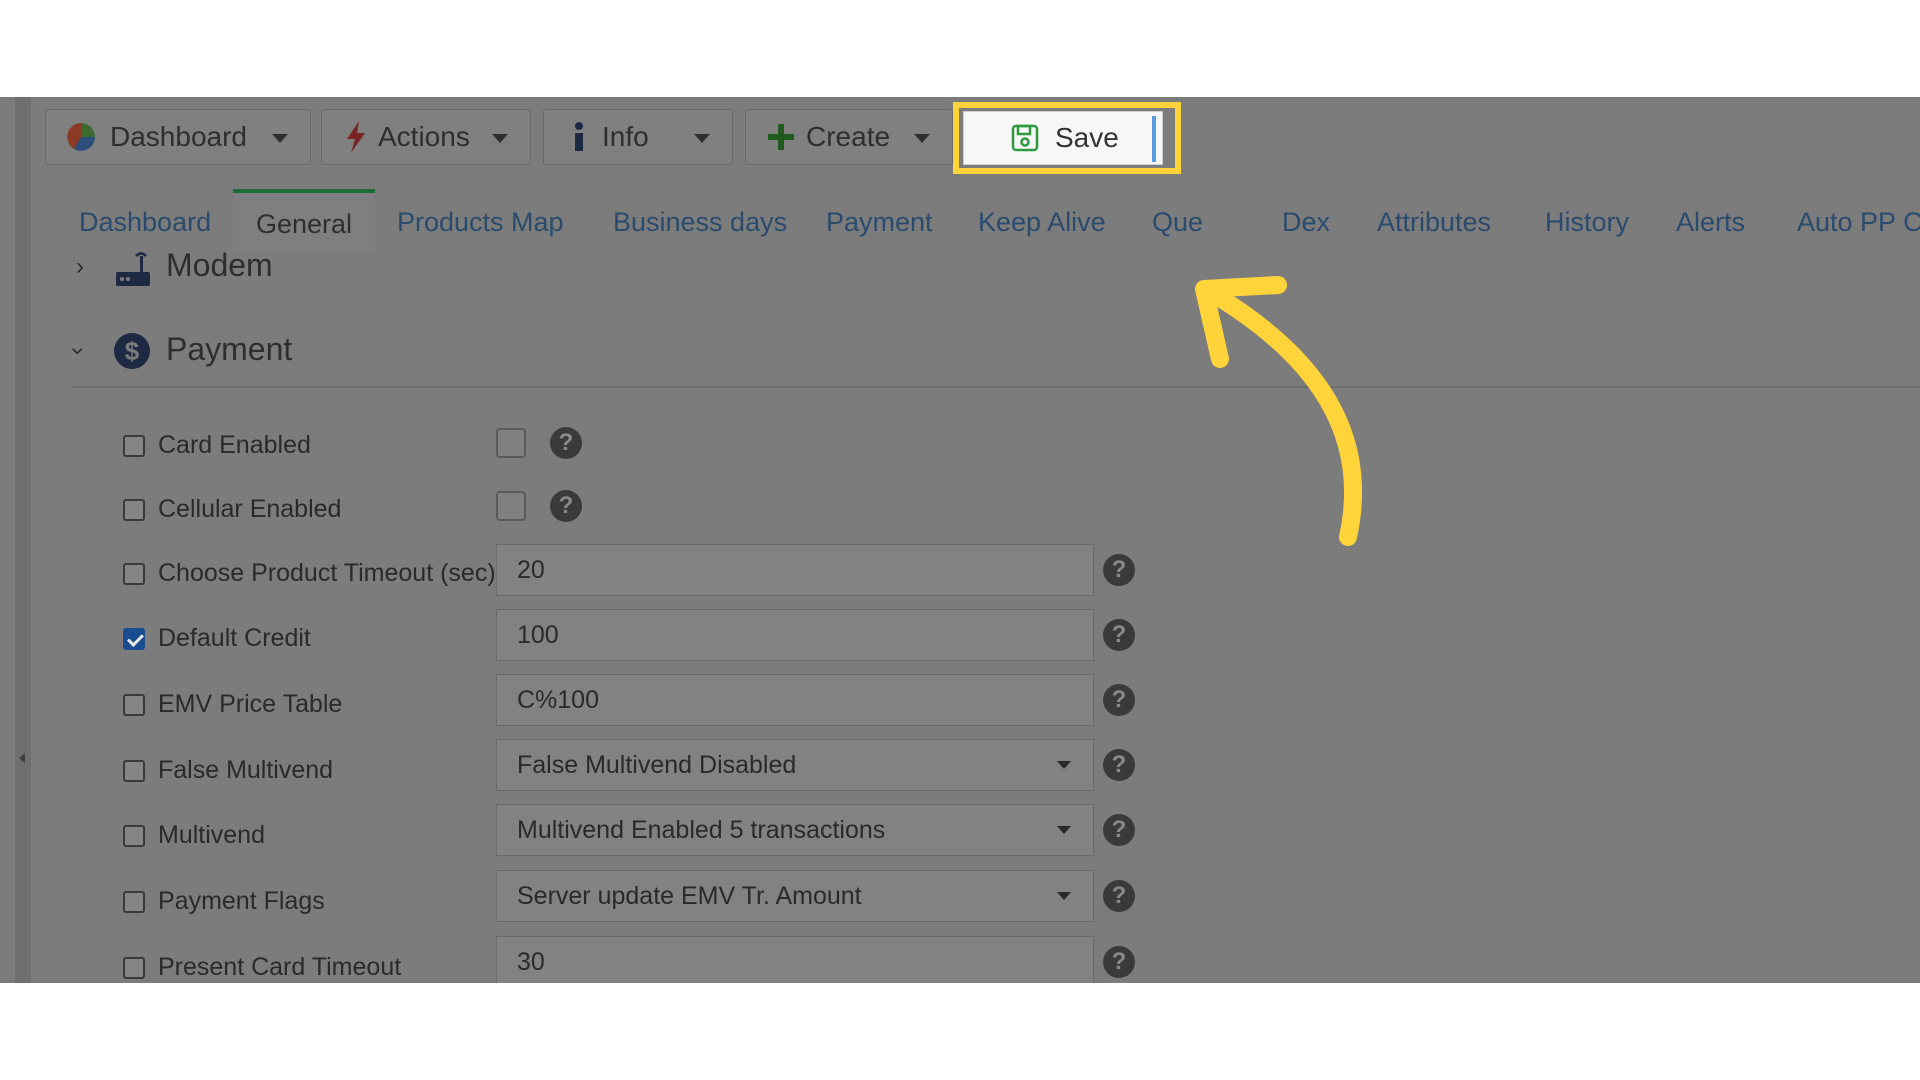 This screenshot has width=1920, height=1080. I want to click on actions-button-label: Actions, so click(424, 136).